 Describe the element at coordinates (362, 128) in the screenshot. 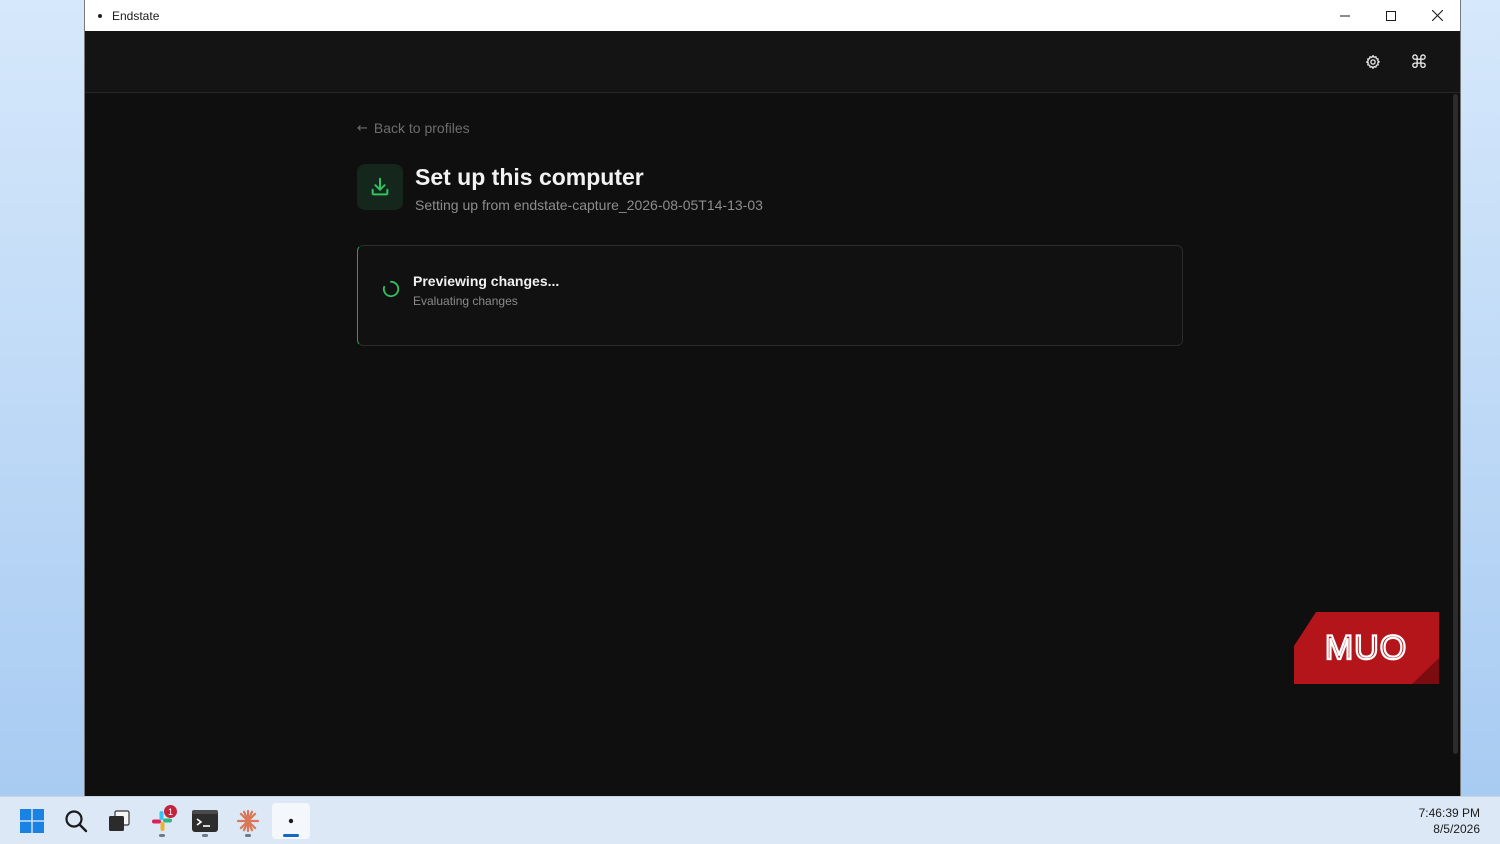

I see `arrow-left-icon: ←` at that location.